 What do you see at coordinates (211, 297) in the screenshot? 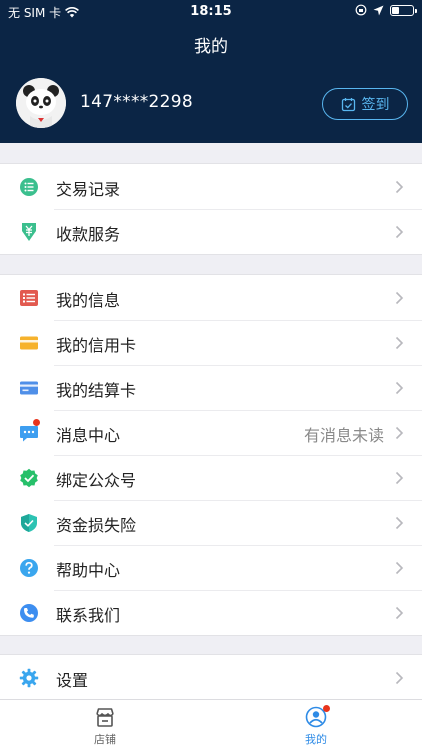
I see `menu-item-my-info: 我的信息` at bounding box center [211, 297].